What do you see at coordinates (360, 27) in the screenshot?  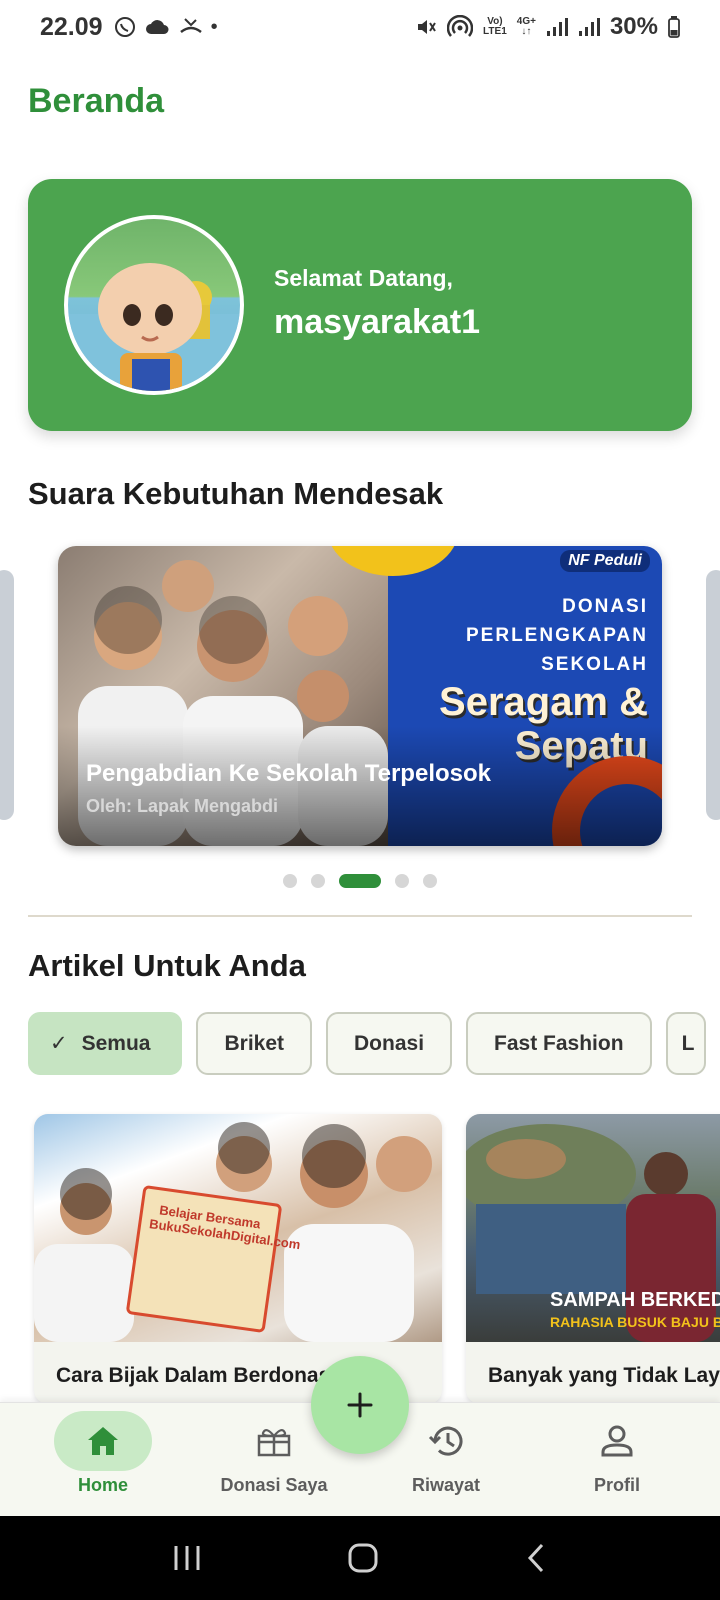 I see `status-bar: 22.09 • Vo) LTE1 4G+ ↓↑ 30%` at bounding box center [360, 27].